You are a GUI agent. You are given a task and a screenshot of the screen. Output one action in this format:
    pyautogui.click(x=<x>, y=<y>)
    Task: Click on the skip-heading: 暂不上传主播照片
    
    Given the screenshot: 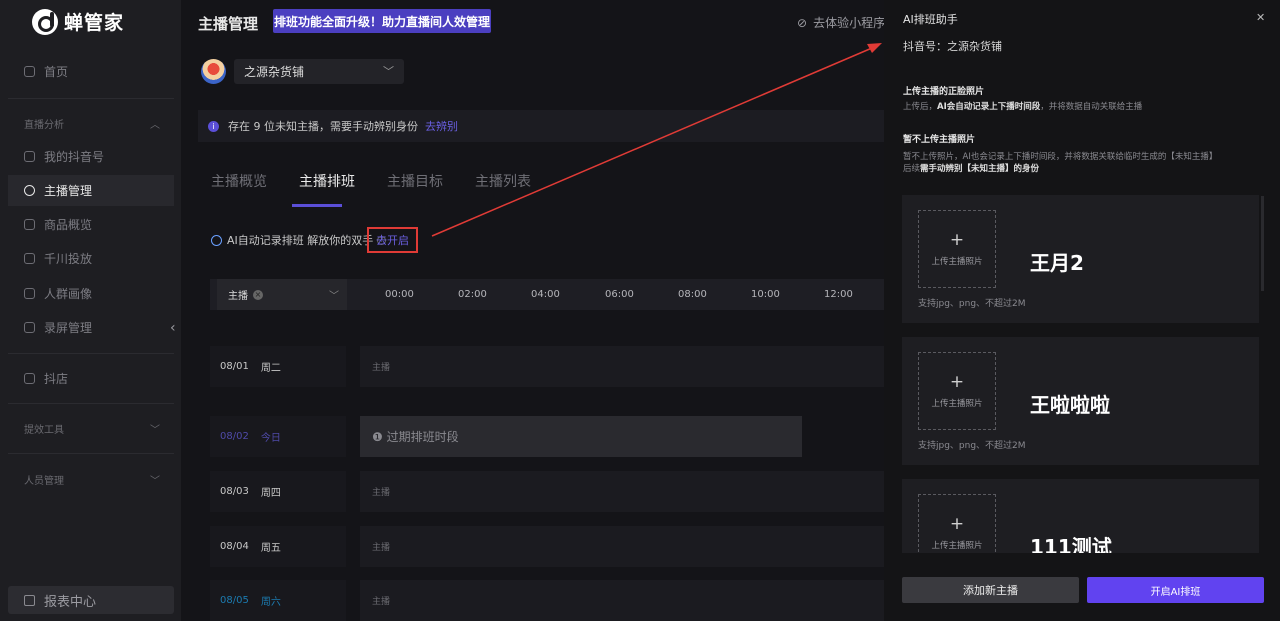 What is the action you would take?
    pyautogui.click(x=939, y=140)
    